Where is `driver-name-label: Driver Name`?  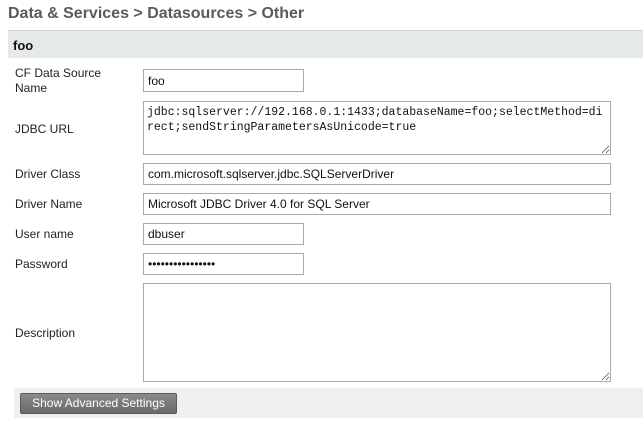 driver-name-label: Driver Name is located at coordinates (49, 204).